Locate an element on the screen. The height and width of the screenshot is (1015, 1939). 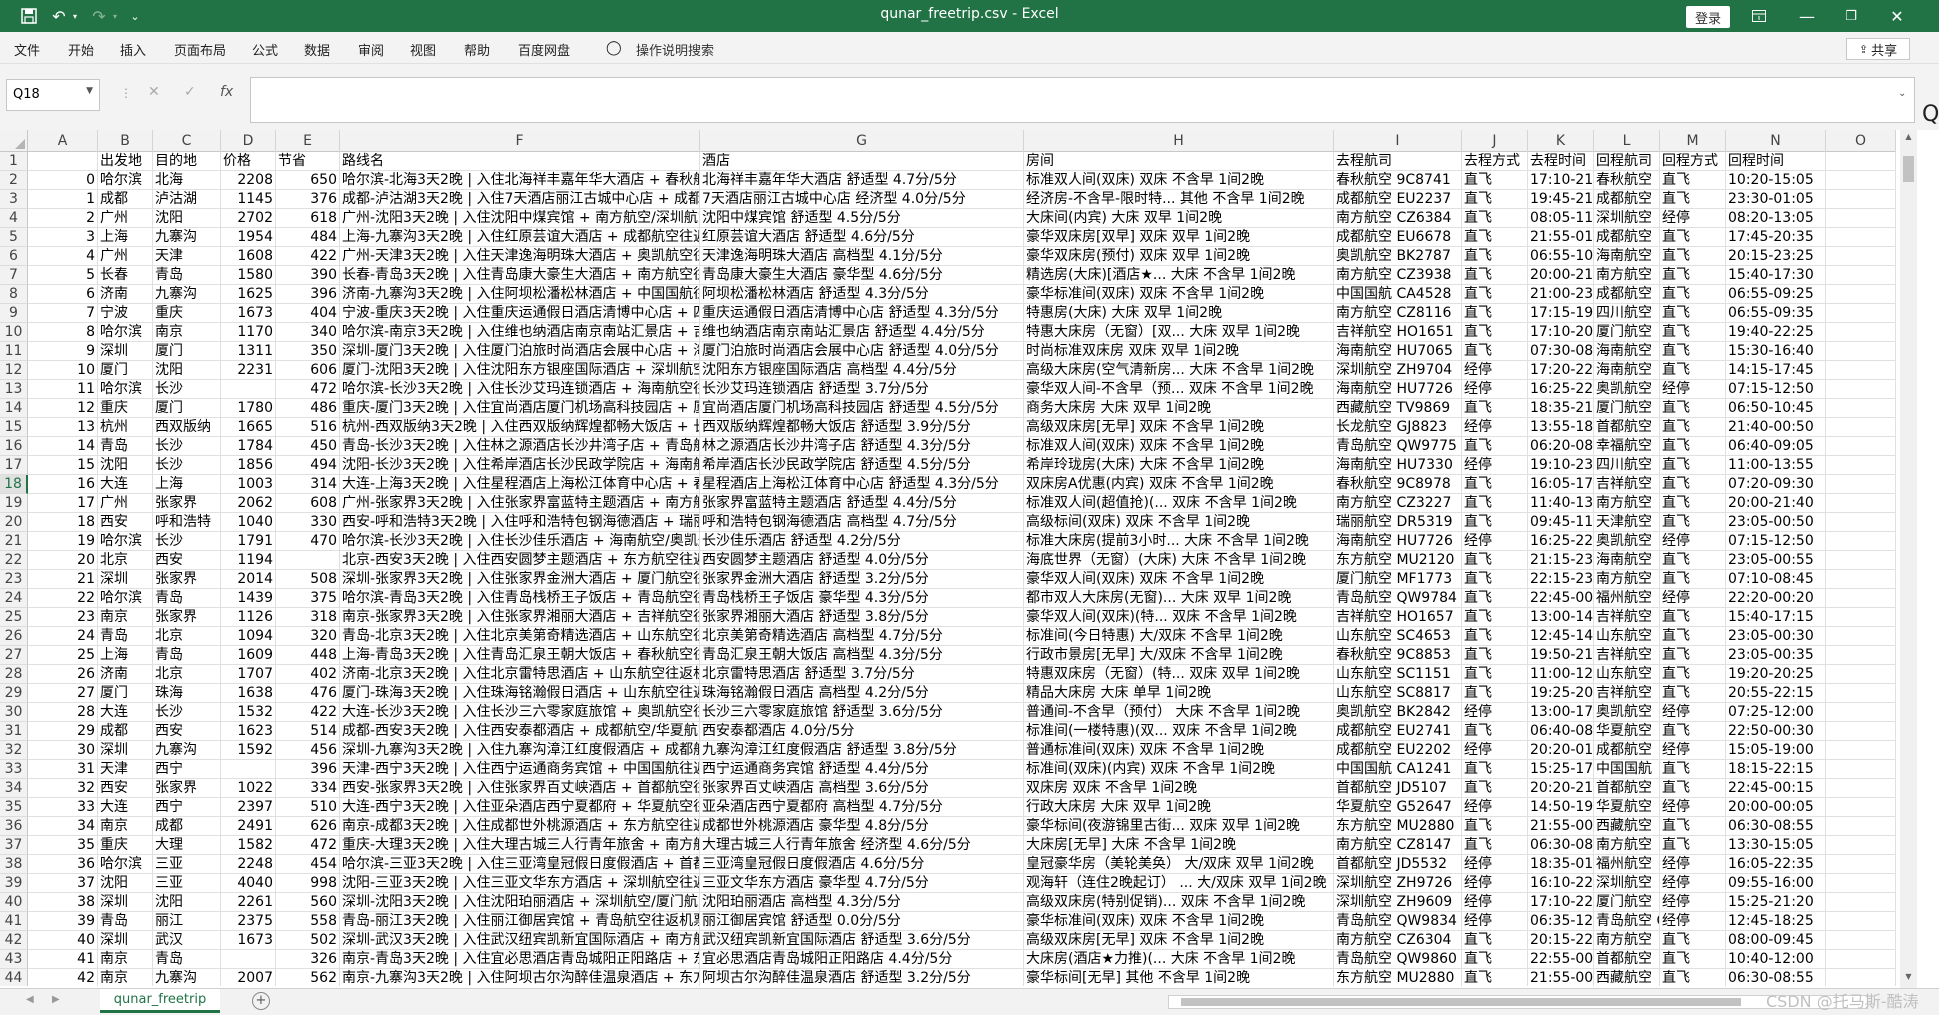
cell-m28: 直飞 is located at coordinates (1693, 674).